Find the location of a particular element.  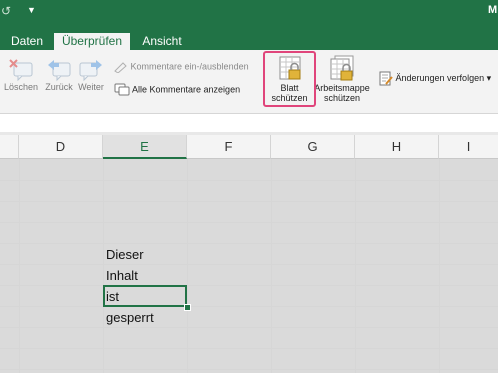

back-label: Zurück is located at coordinates (59, 87).